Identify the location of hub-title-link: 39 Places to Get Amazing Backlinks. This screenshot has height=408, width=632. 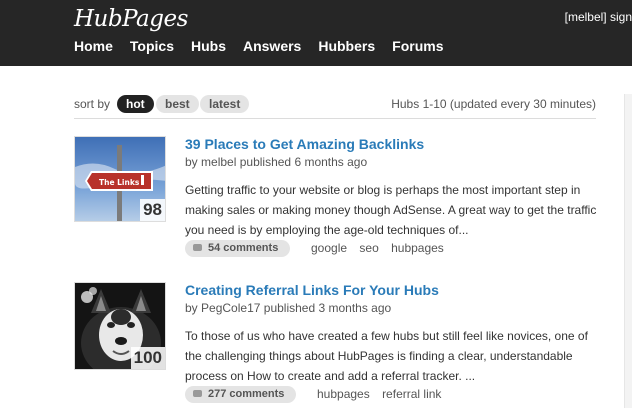
(304, 144).